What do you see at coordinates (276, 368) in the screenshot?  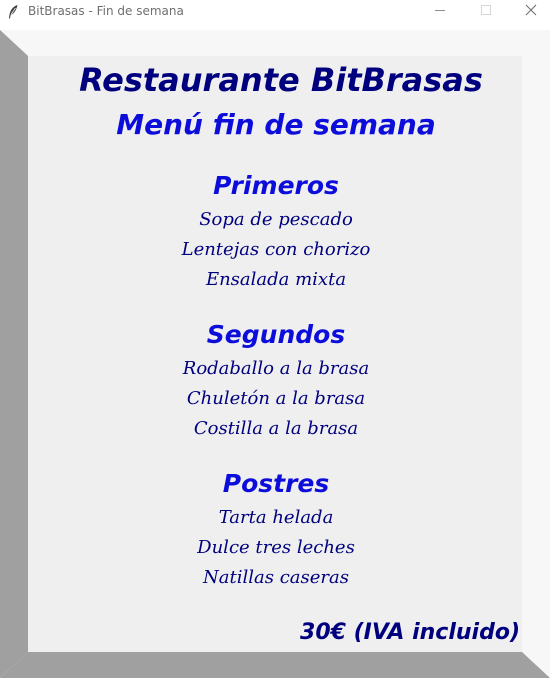 I see `dish-item: Rodaballo a la brasa` at bounding box center [276, 368].